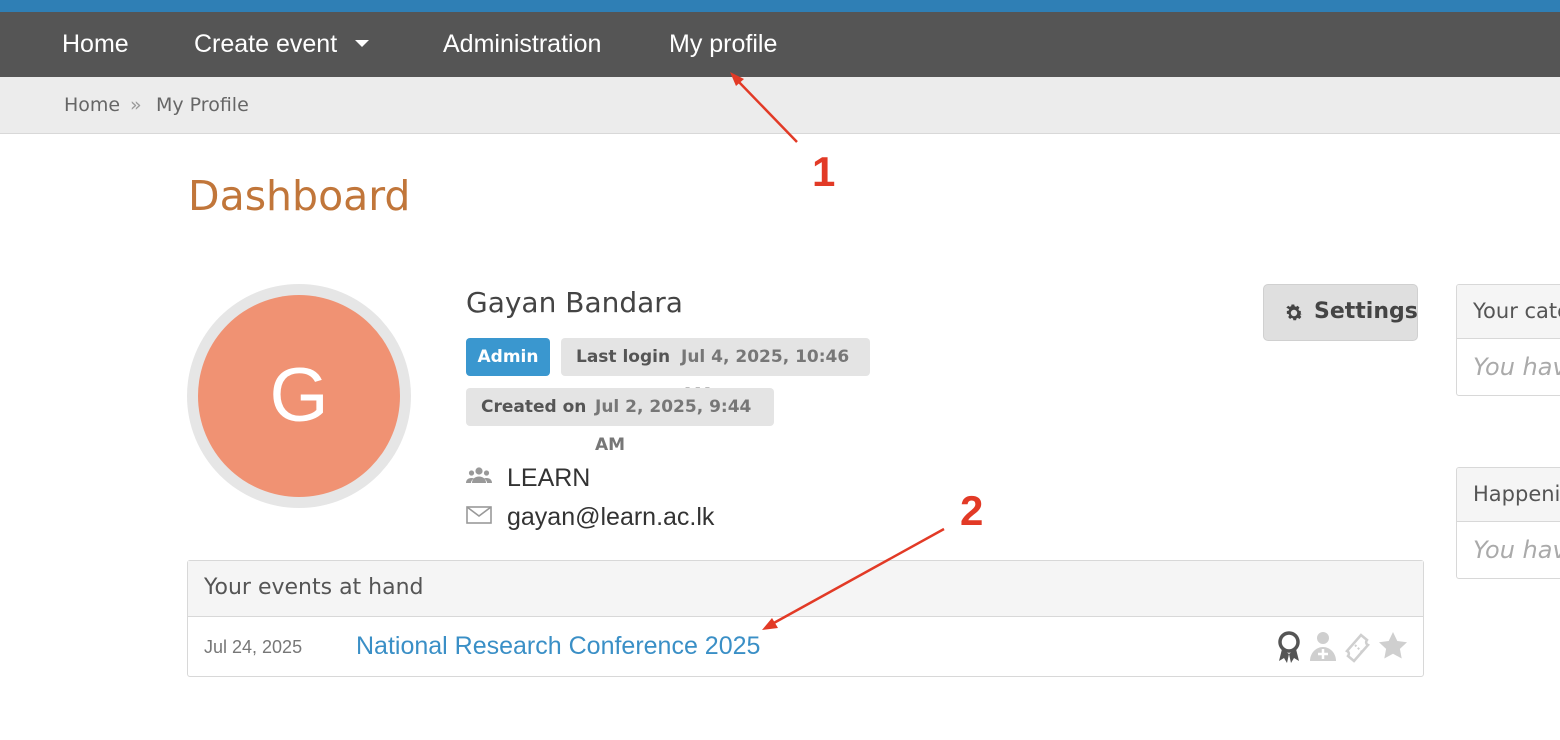 This screenshot has height=740, width=1560. What do you see at coordinates (837, 351) in the screenshot?
I see `annotation-arrows` at bounding box center [837, 351].